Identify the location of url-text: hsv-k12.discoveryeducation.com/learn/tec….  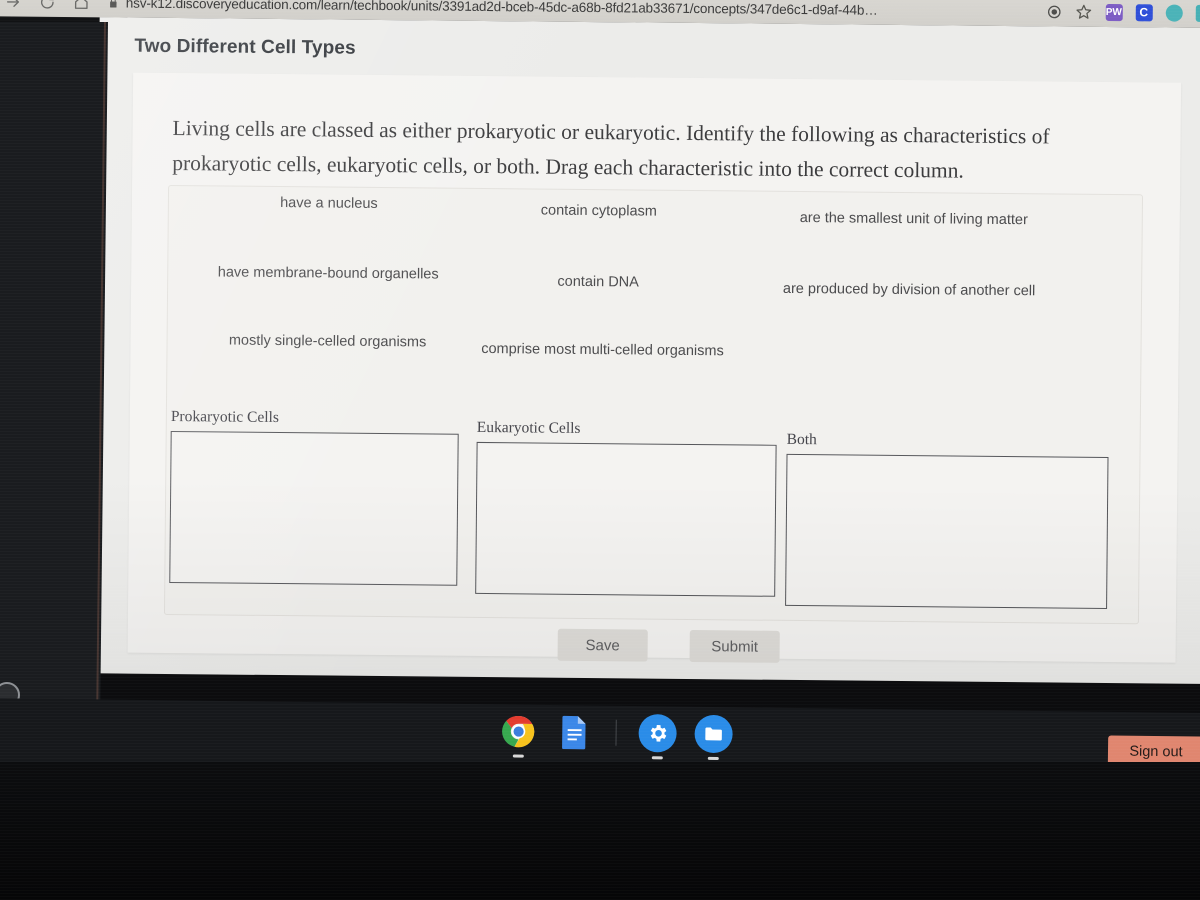
(502, 8).